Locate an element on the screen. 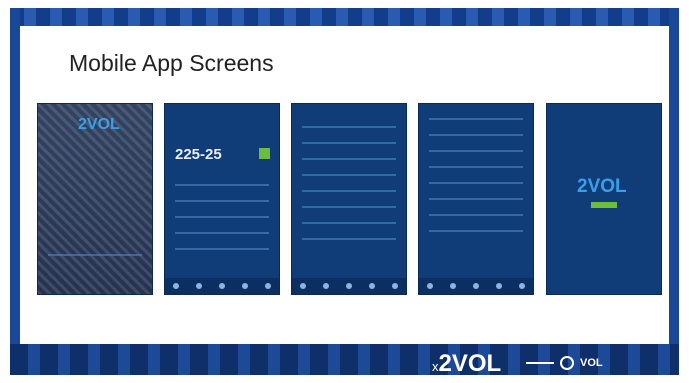 Image resolution: width=689 pixels, height=383 pixels. final-logo: 2VOL is located at coordinates (602, 186).